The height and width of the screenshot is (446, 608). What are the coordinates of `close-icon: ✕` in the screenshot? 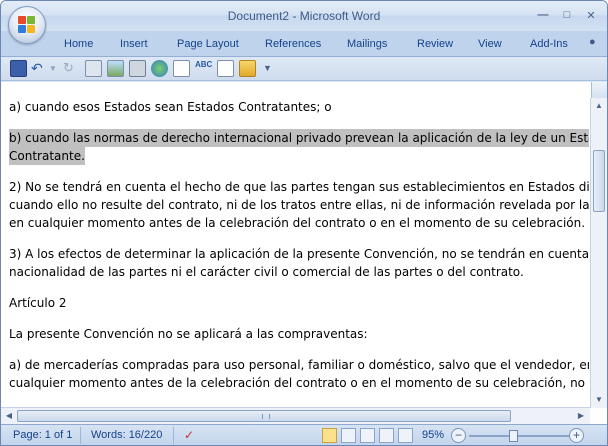 It's located at (591, 15).